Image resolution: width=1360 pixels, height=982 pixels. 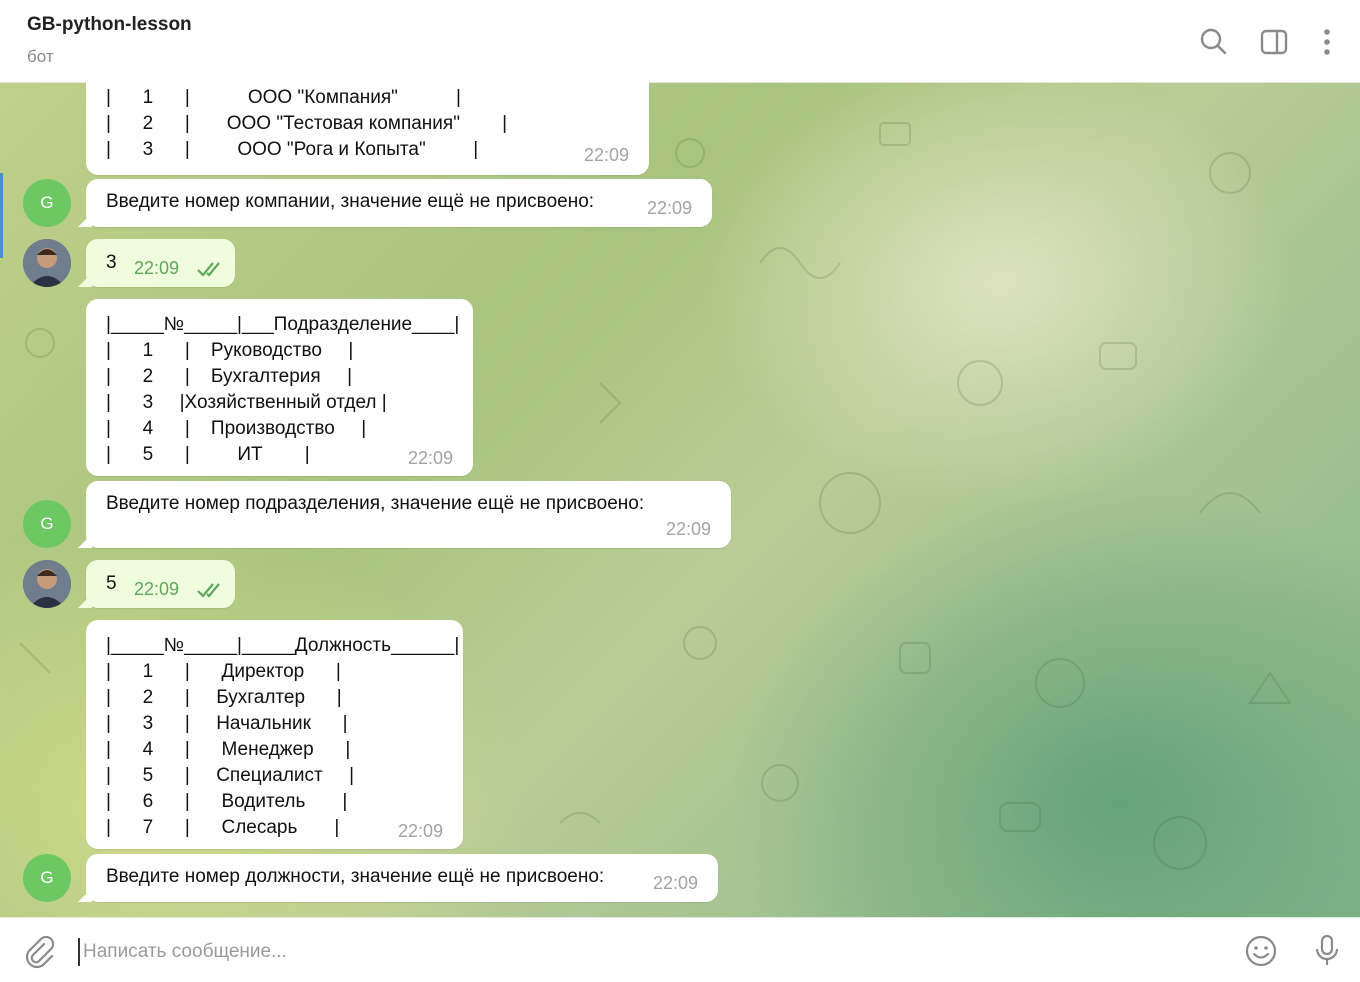 What do you see at coordinates (1327, 950) in the screenshot?
I see `microphone-icon` at bounding box center [1327, 950].